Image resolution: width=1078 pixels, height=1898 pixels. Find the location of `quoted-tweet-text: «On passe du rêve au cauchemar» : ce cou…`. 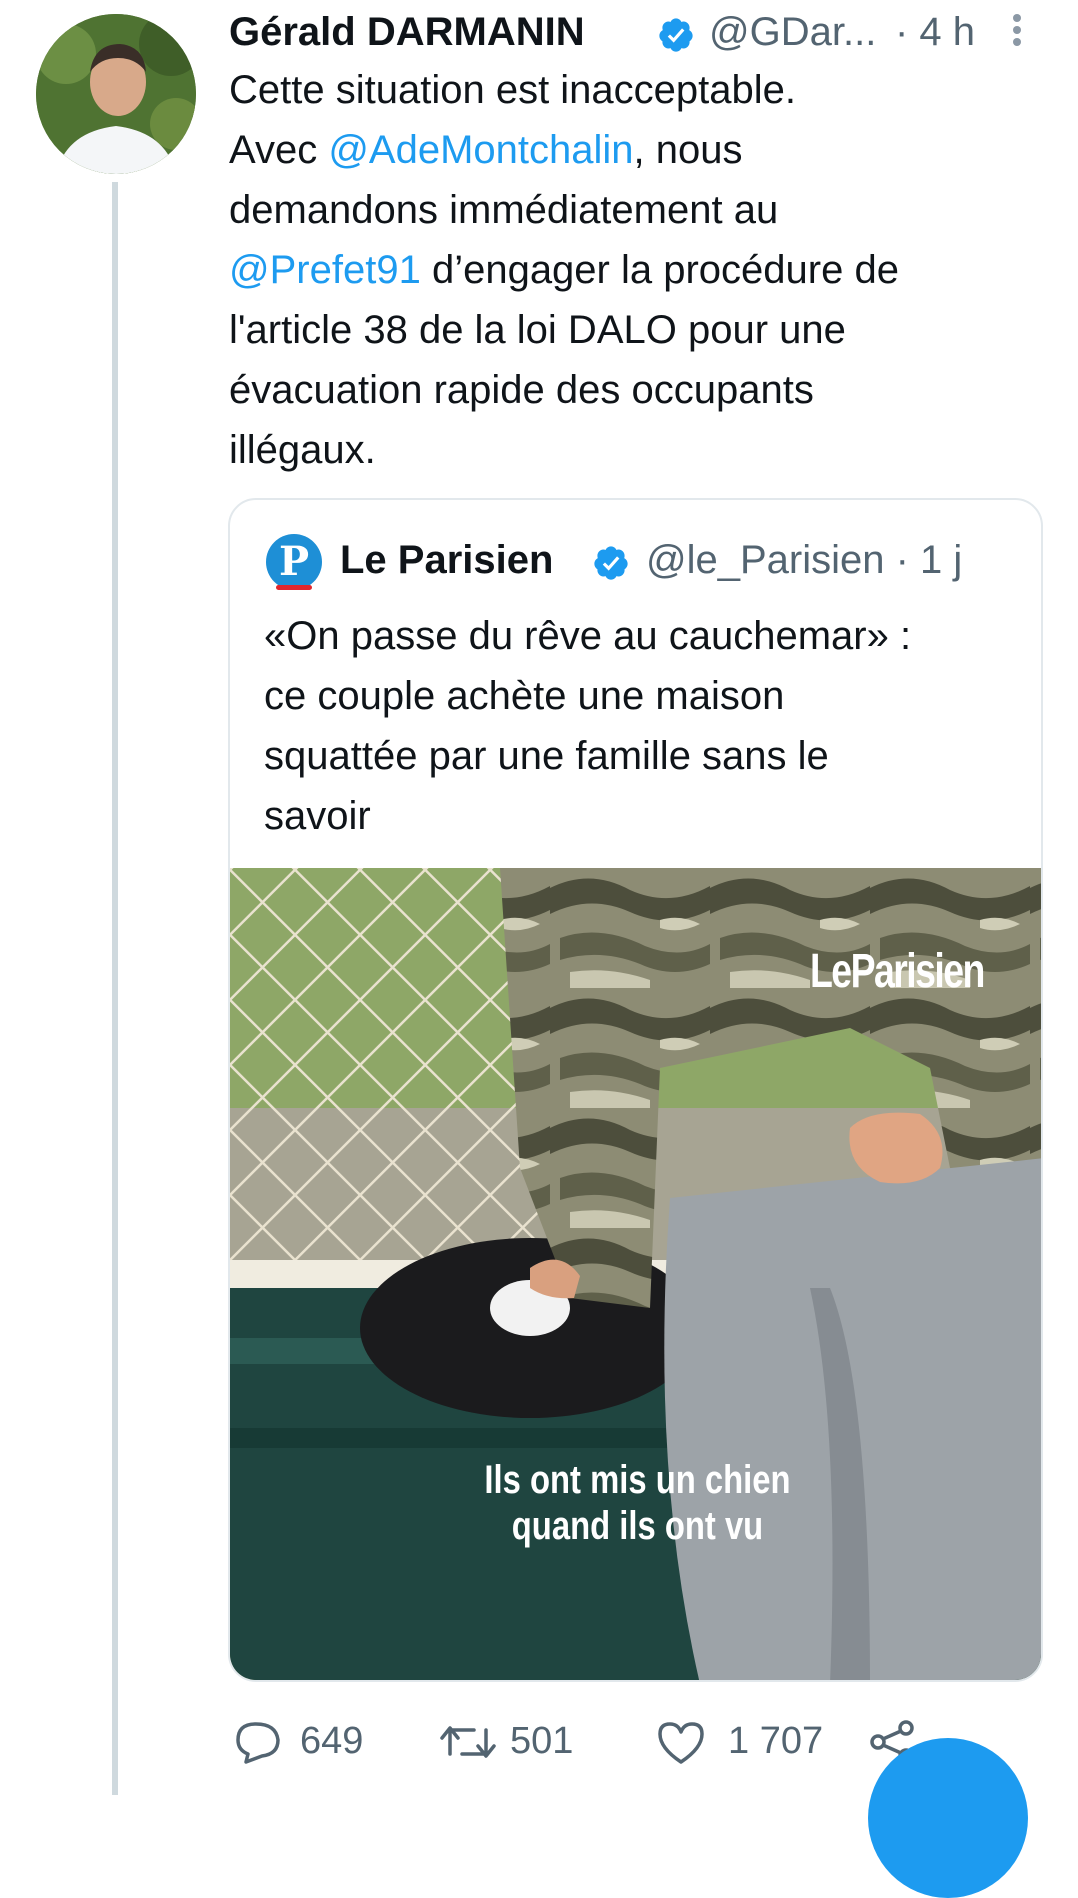

quoted-tweet-text: «On passe du rêve au cauchemar» : ce cou… is located at coordinates (634, 726).